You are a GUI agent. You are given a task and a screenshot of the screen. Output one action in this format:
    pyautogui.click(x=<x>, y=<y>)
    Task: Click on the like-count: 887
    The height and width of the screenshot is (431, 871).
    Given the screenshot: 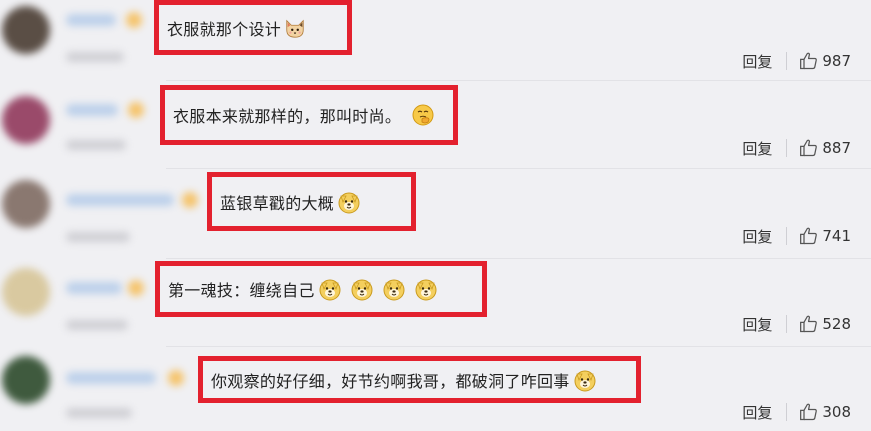 What is the action you would take?
    pyautogui.click(x=836, y=148)
    